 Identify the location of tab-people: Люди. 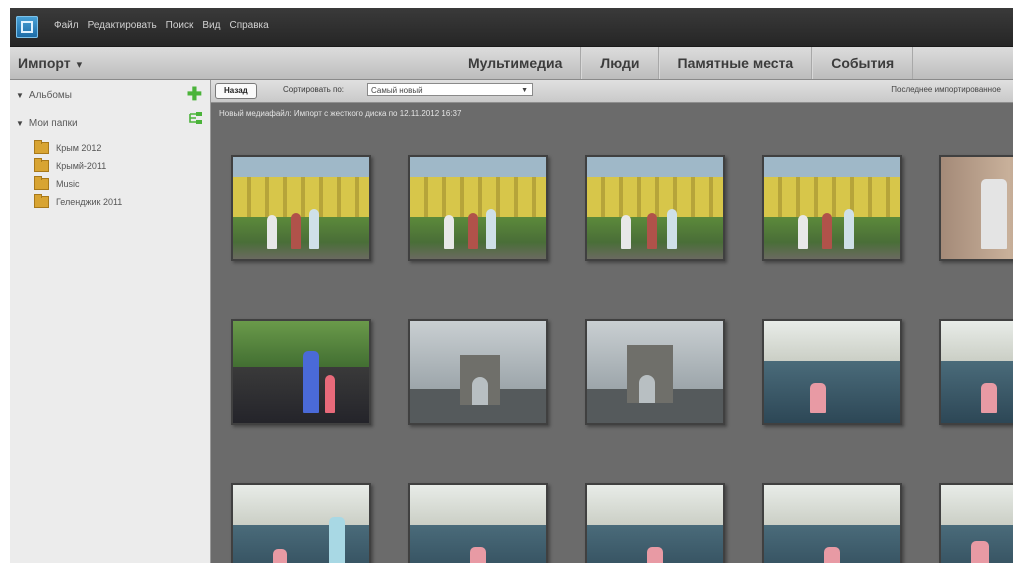
(620, 63).